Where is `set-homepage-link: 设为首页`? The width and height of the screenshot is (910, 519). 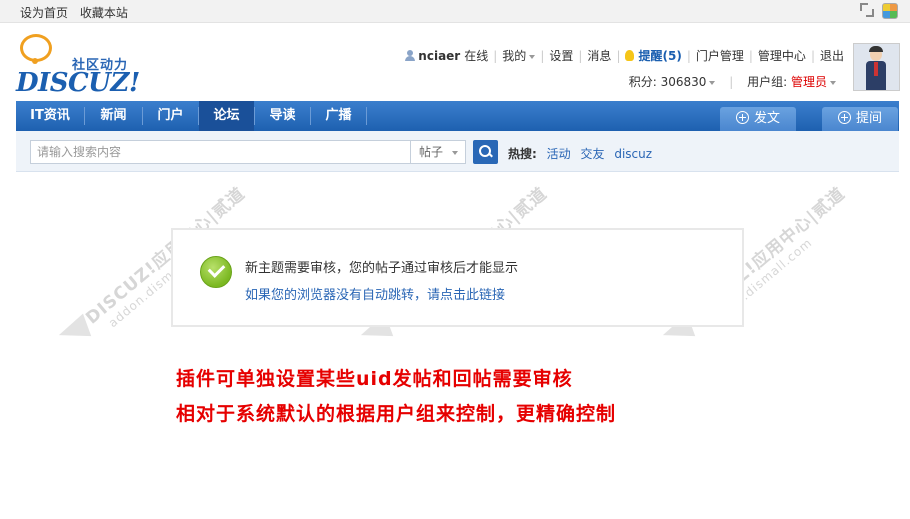 set-homepage-link: 设为首页 is located at coordinates (44, 13).